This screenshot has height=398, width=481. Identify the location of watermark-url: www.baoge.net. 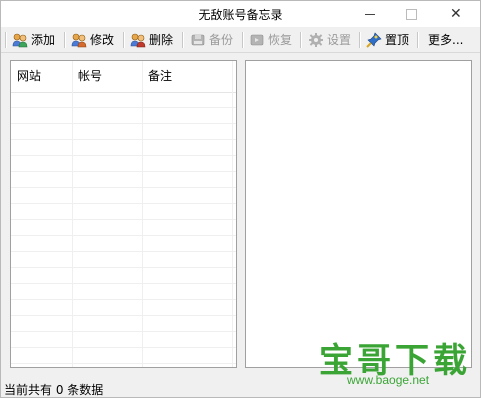
(388, 380).